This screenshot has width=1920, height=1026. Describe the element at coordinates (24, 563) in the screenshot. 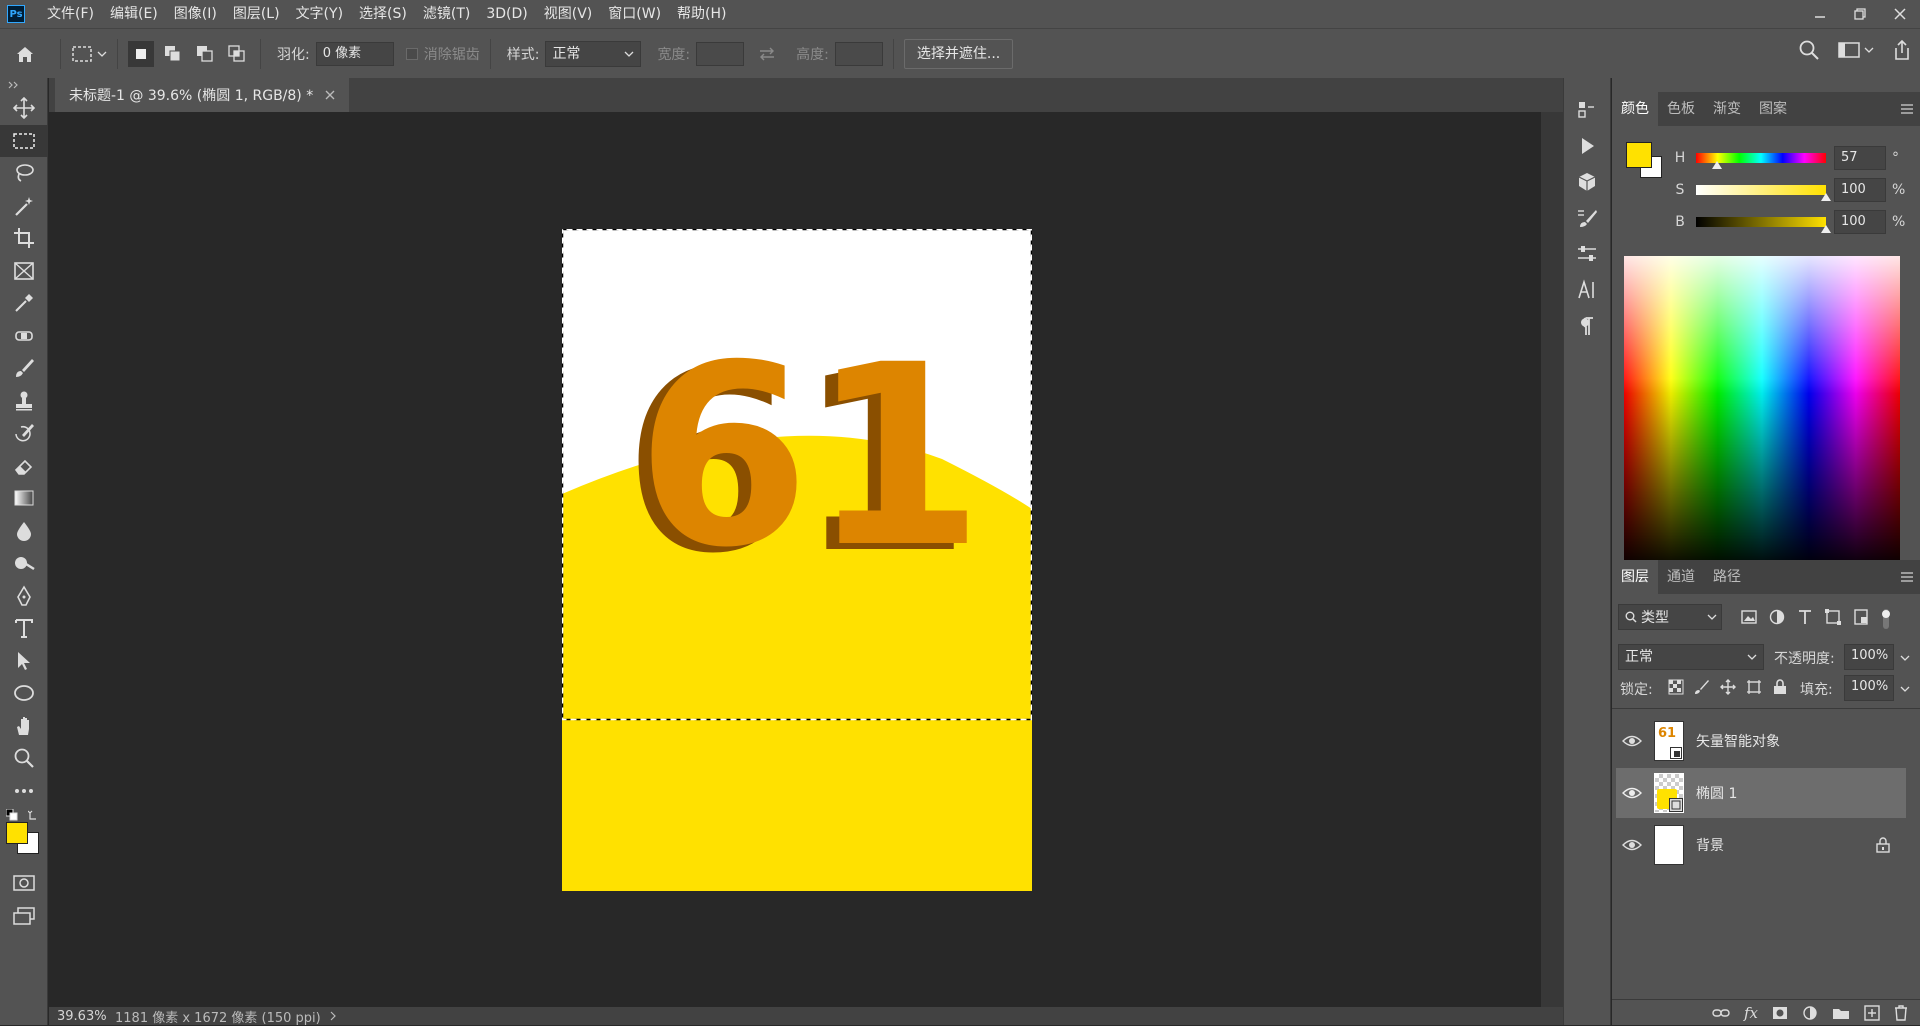

I see `dodge-tool` at that location.